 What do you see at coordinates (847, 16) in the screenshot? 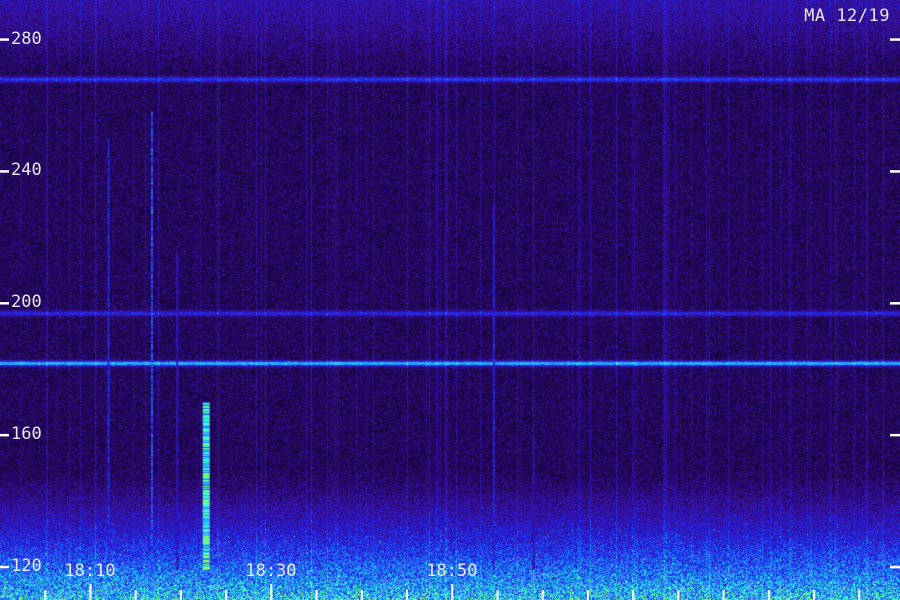
I see `station-label: MA 12/19` at bounding box center [847, 16].